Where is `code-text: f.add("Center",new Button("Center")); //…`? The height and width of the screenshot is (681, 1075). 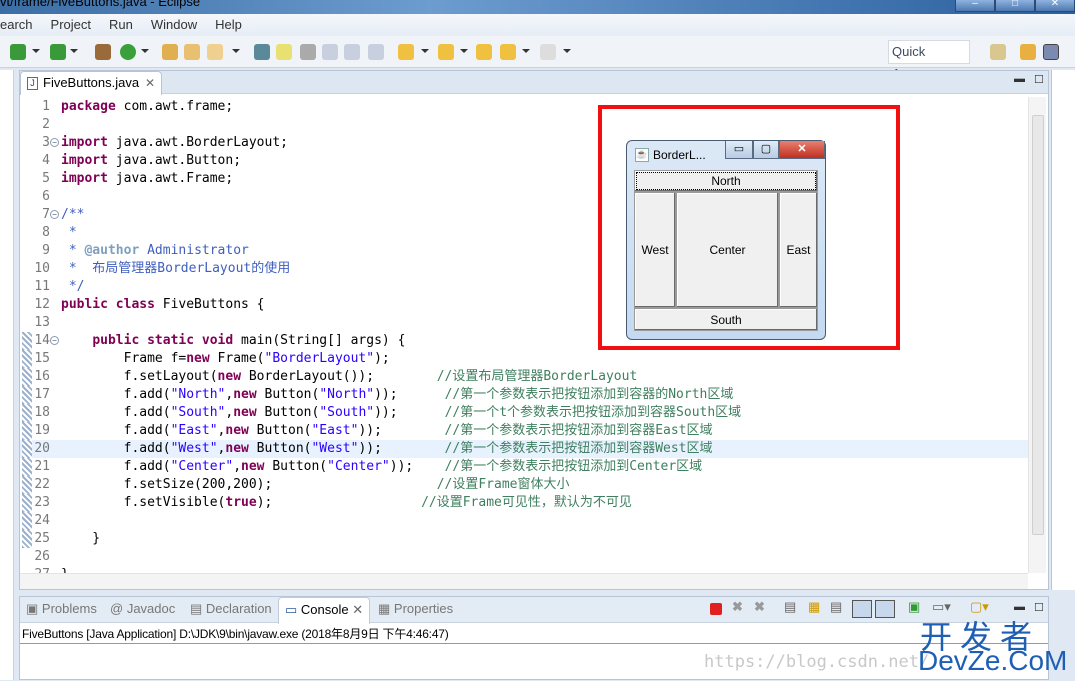 code-text: f.add("Center",new Button("Center")); //… is located at coordinates (382, 467).